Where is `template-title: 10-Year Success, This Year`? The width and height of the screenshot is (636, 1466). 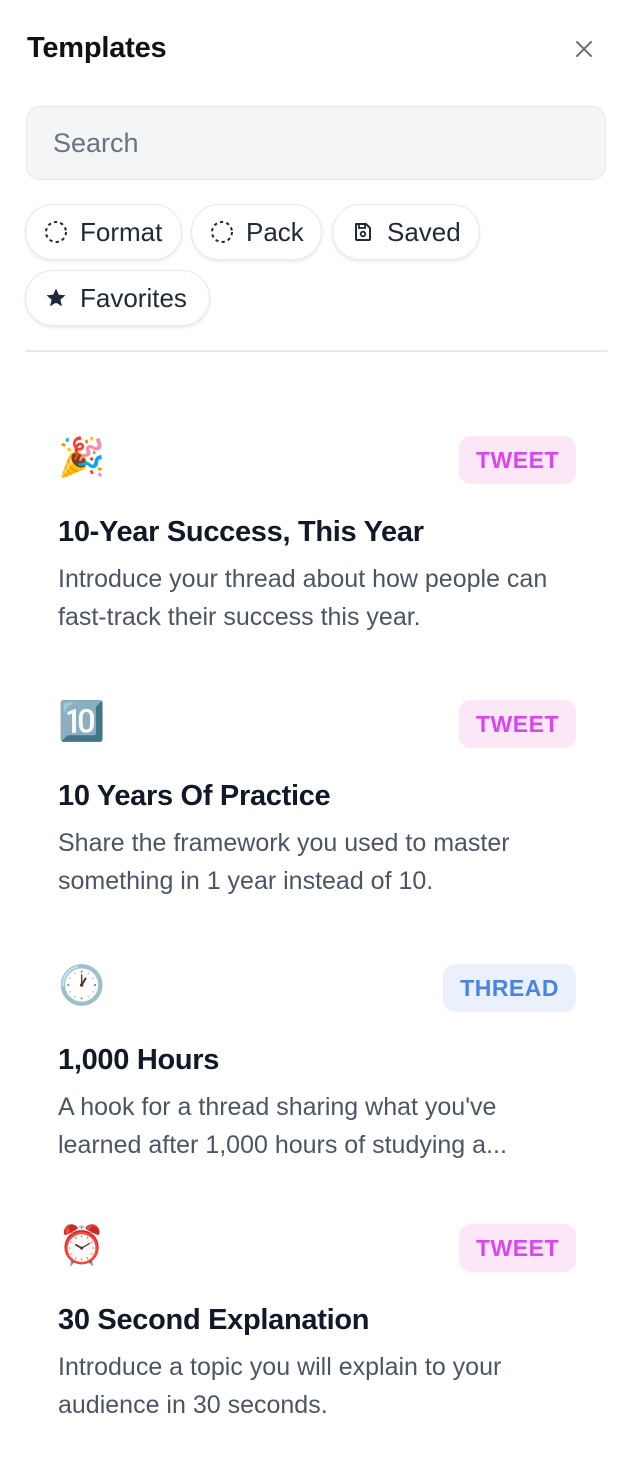 template-title: 10-Year Success, This Year is located at coordinates (241, 532).